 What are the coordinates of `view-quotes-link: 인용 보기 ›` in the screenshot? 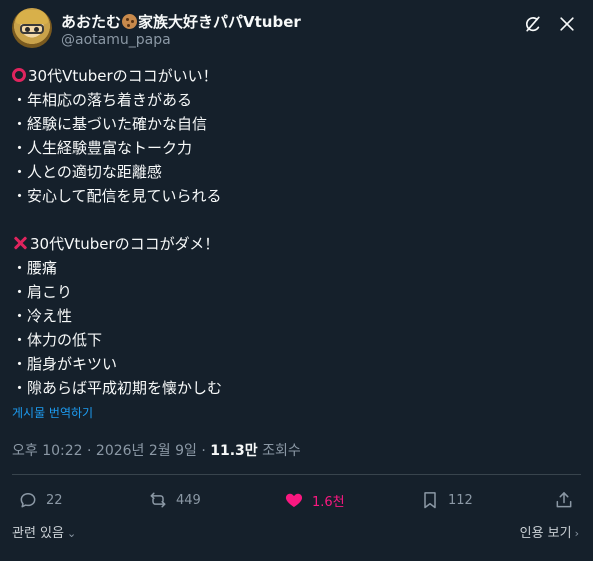 It's located at (549, 531).